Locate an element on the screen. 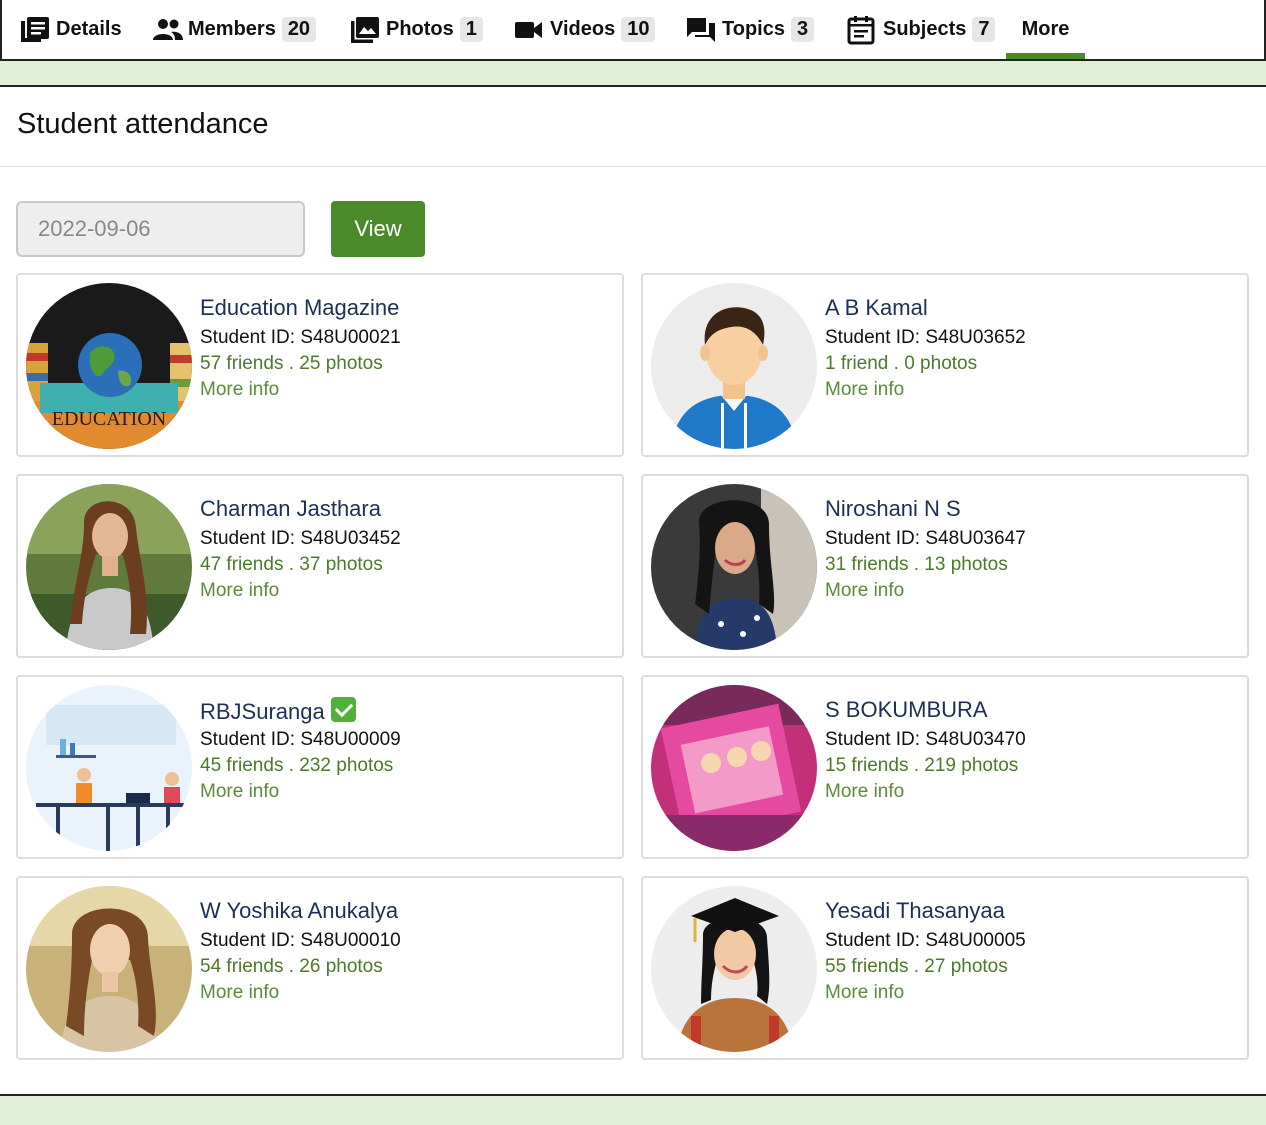 The image size is (1266, 1125). count-badge: 7 is located at coordinates (984, 29).